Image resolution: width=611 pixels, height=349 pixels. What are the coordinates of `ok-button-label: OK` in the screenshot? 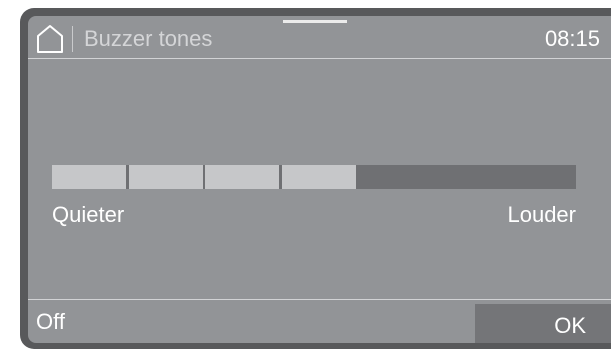 It's located at (570, 325).